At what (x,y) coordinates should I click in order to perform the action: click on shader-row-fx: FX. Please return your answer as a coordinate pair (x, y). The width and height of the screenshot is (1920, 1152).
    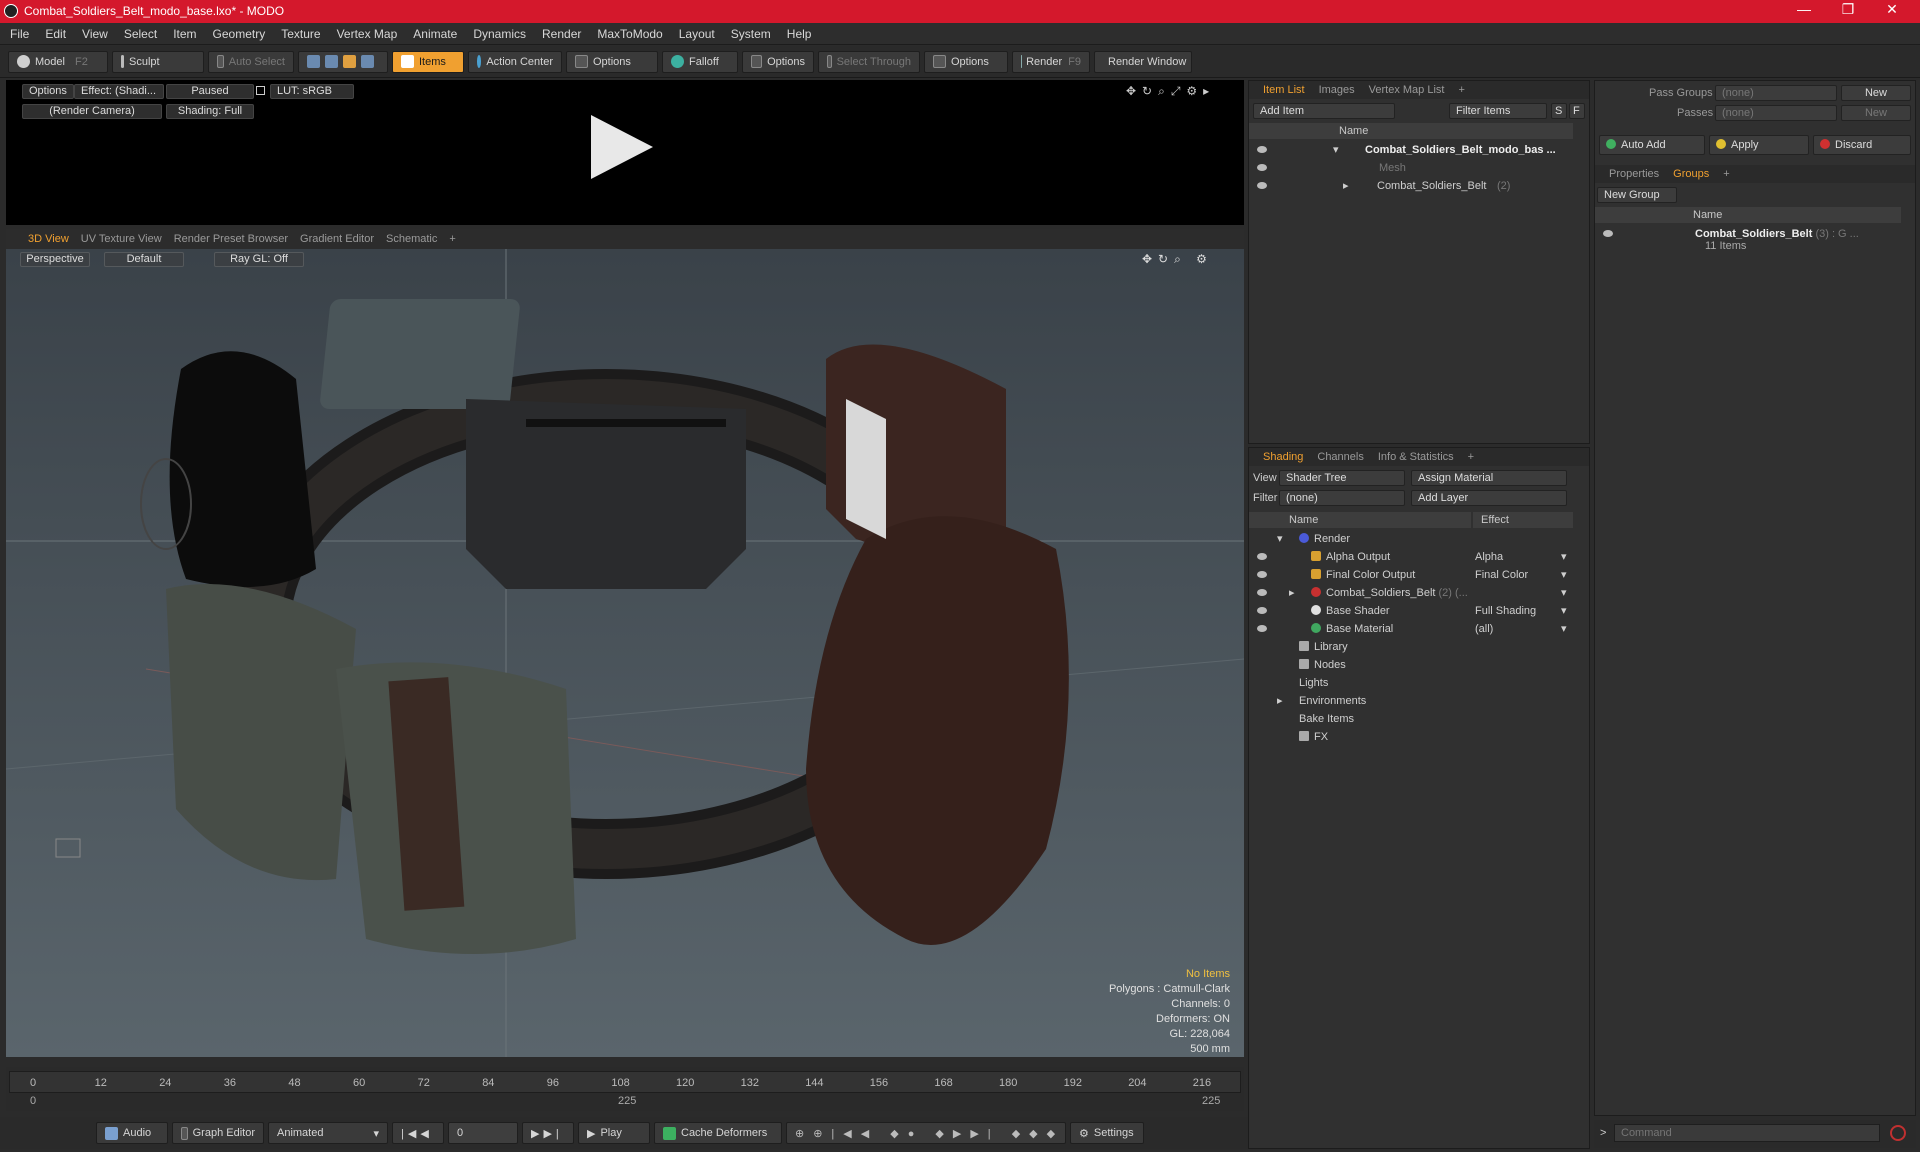
    Looking at the image, I should click on (1411, 737).